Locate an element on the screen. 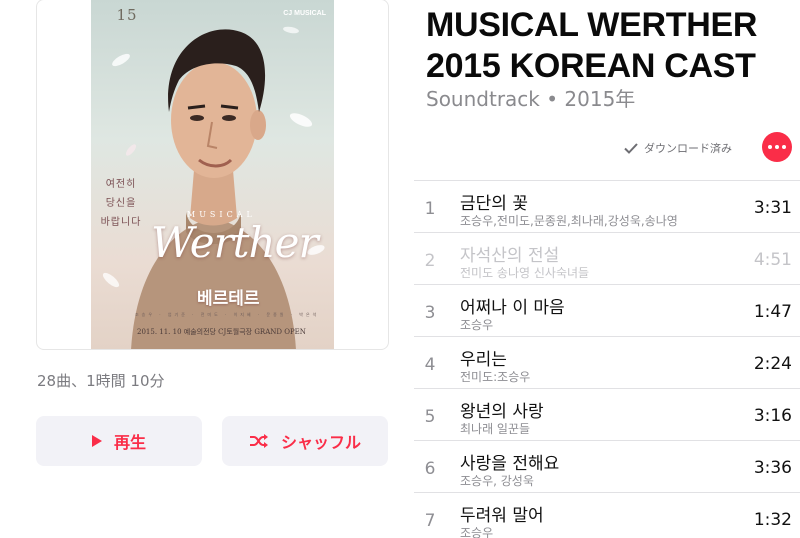 Image resolution: width=800 pixels, height=538 pixels. track-duration: 2:24 is located at coordinates (772, 364).